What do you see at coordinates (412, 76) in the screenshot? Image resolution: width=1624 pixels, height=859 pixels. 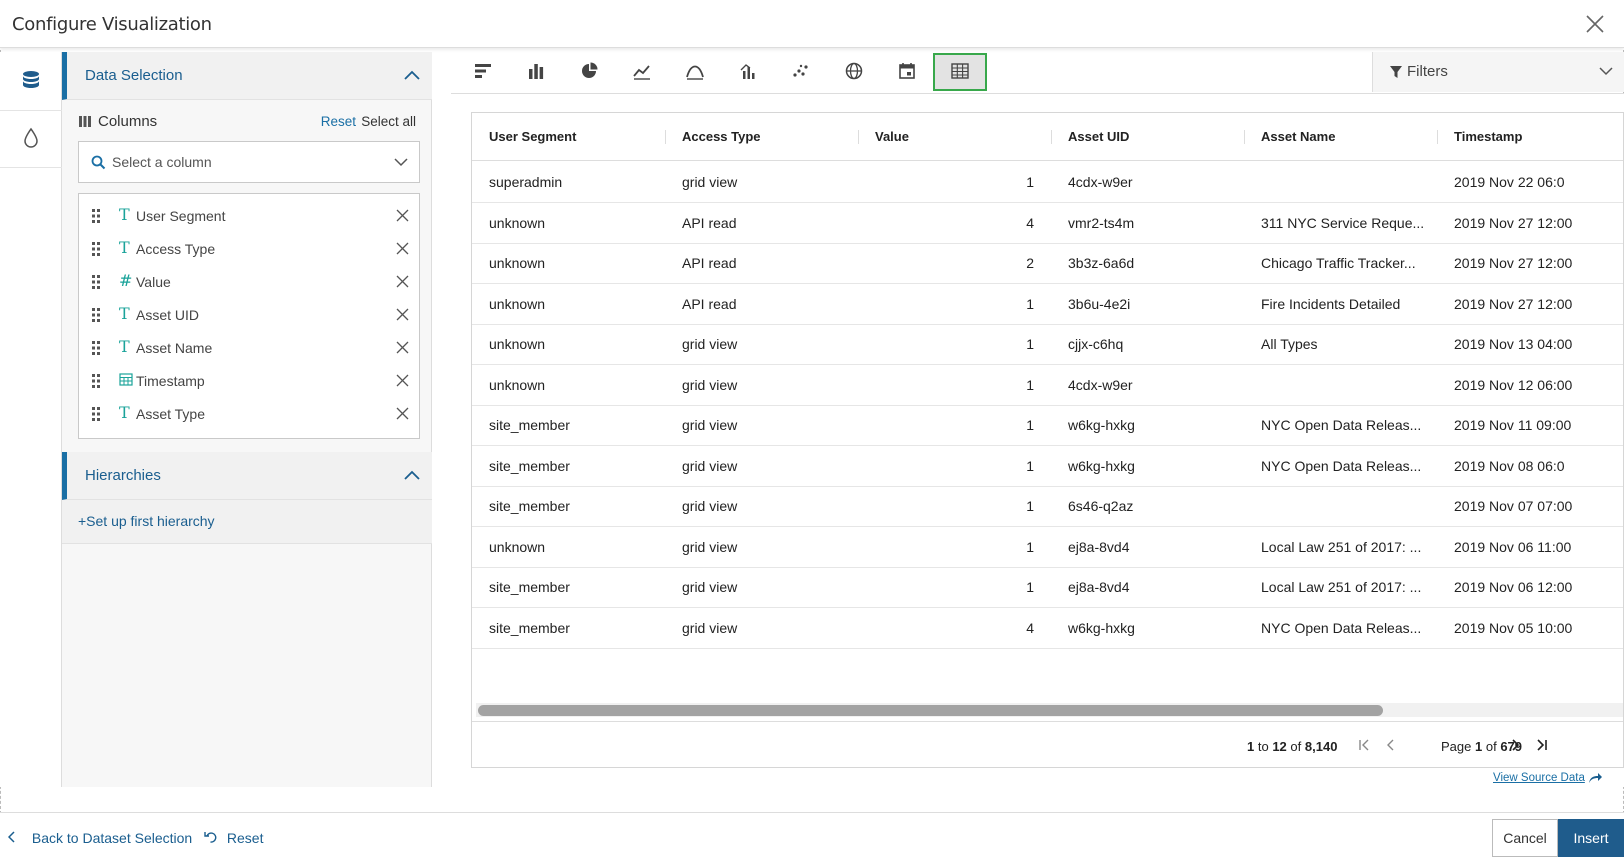 I see `chevron-up-icon` at bounding box center [412, 76].